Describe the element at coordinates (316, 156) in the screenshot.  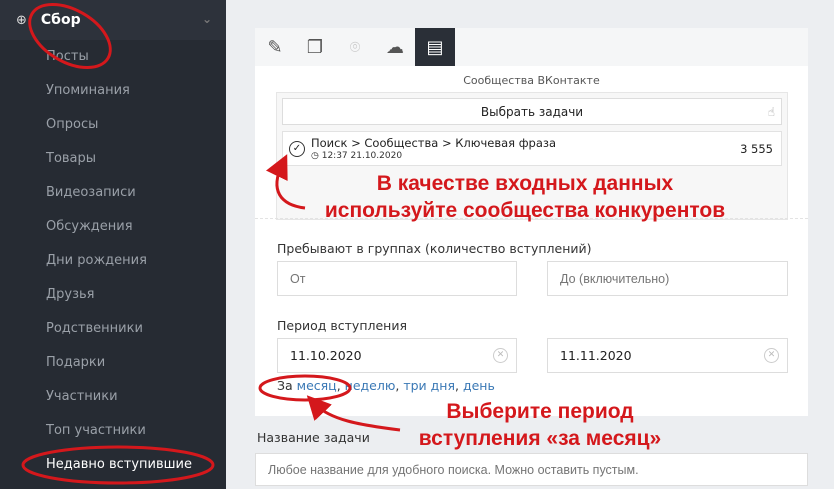
I see `clock-icon: ◷` at that location.